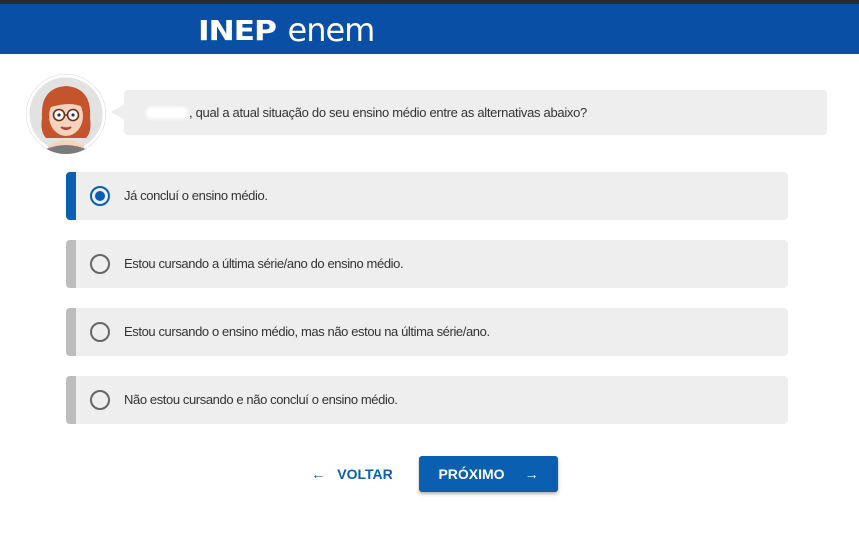 This screenshot has height=534, width=859. Describe the element at coordinates (365, 474) in the screenshot. I see `back-button-label: VOLTAR` at that location.